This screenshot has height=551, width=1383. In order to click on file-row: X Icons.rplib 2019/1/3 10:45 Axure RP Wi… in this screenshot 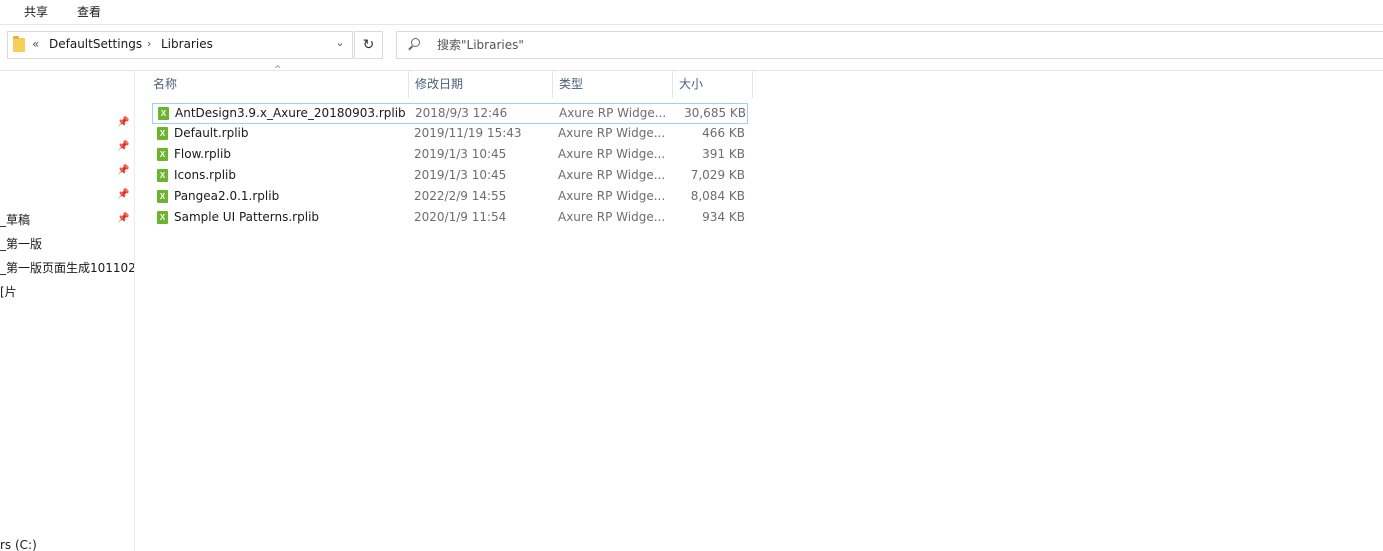, I will do `click(450, 176)`.